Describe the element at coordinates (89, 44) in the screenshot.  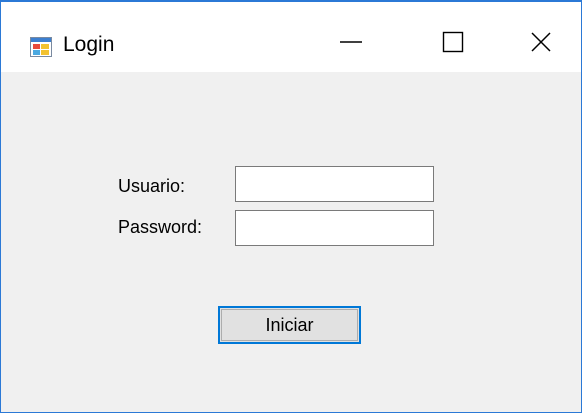
I see `window-title: Login` at that location.